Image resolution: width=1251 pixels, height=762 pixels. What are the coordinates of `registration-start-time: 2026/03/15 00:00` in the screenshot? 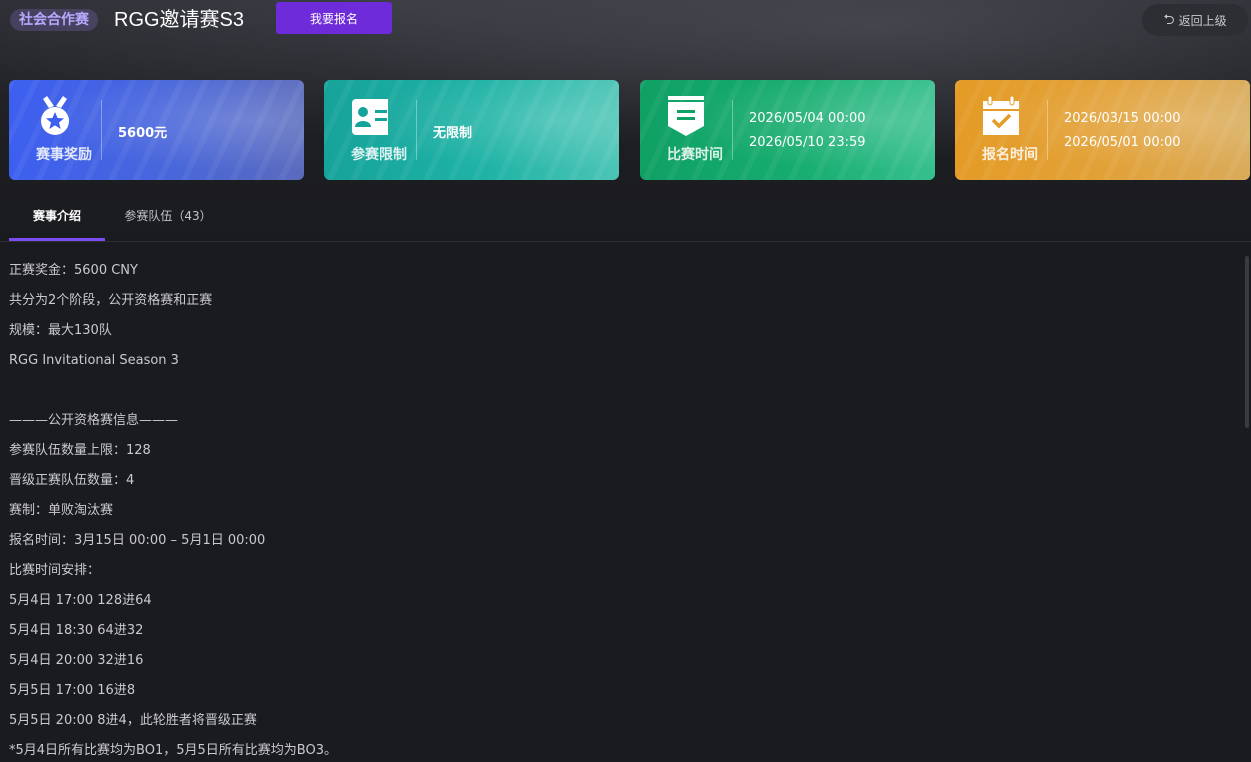 It's located at (1122, 118).